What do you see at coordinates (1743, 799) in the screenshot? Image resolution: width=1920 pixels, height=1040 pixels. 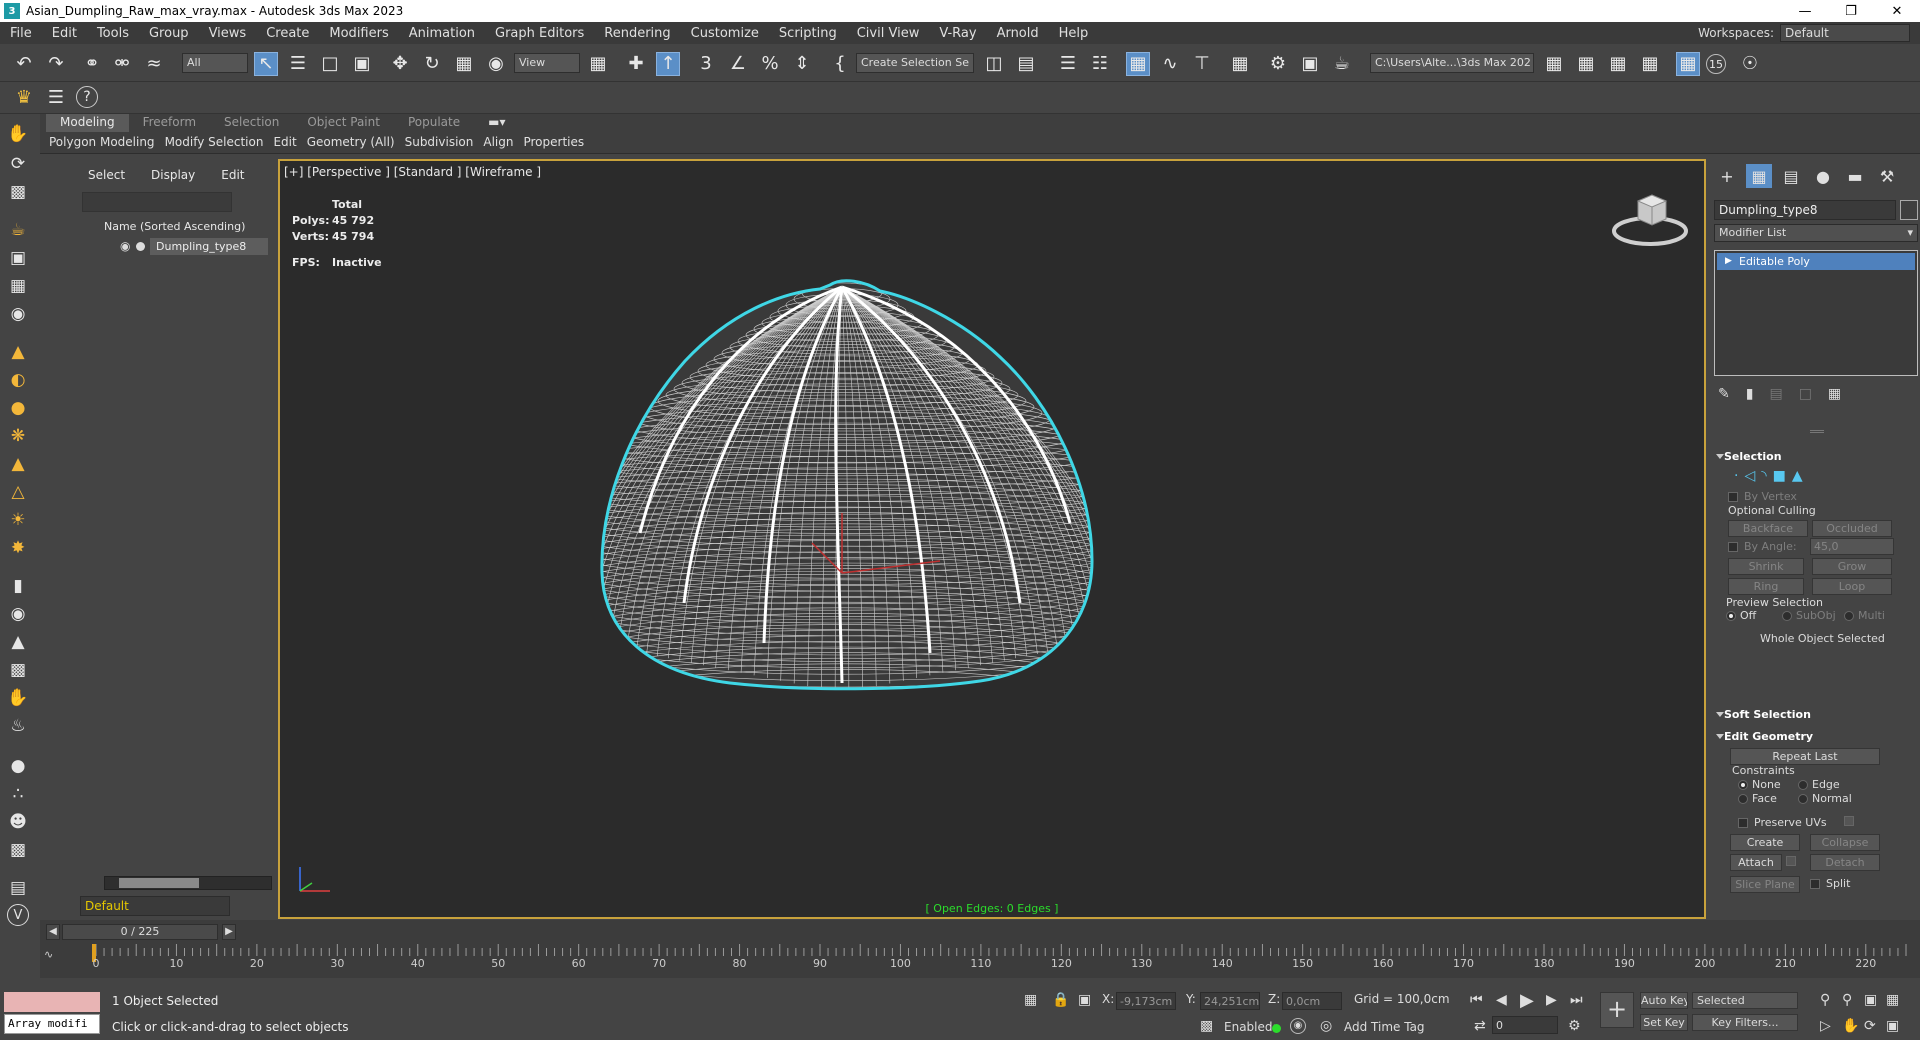 I see `constraint-face-radio` at bounding box center [1743, 799].